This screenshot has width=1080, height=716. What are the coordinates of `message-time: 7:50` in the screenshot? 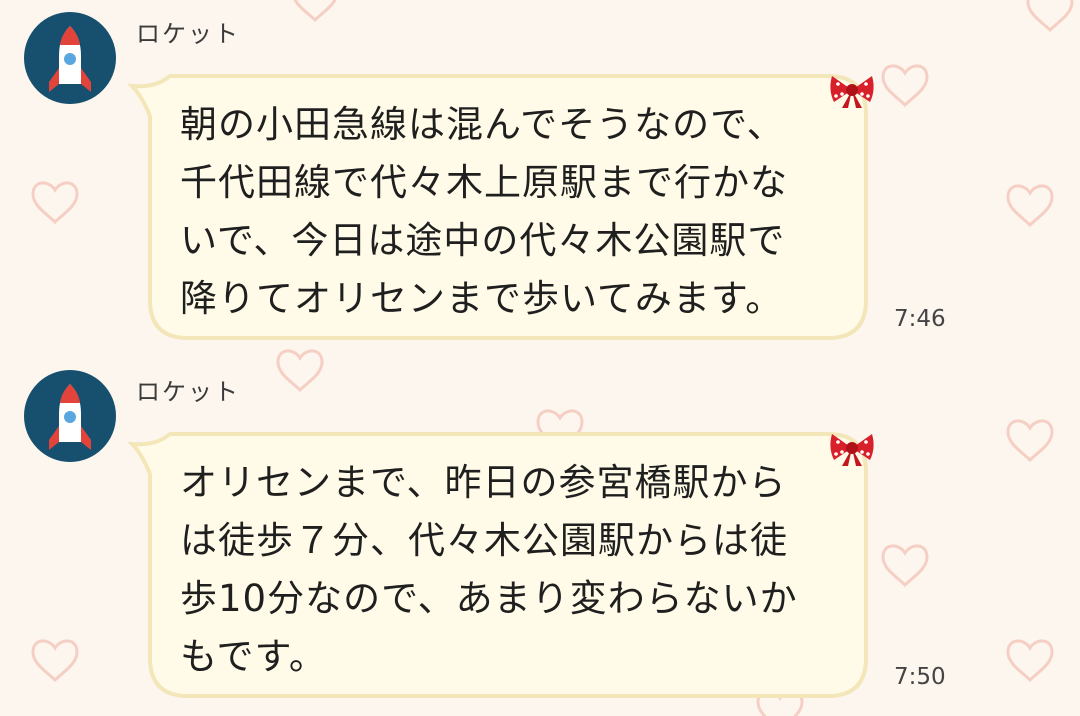 It's located at (920, 677).